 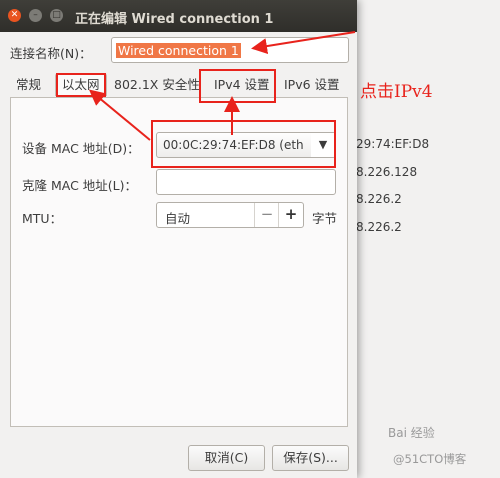 What do you see at coordinates (174, 19) in the screenshot?
I see `window-title: 正在编辑 Wired connection 1` at bounding box center [174, 19].